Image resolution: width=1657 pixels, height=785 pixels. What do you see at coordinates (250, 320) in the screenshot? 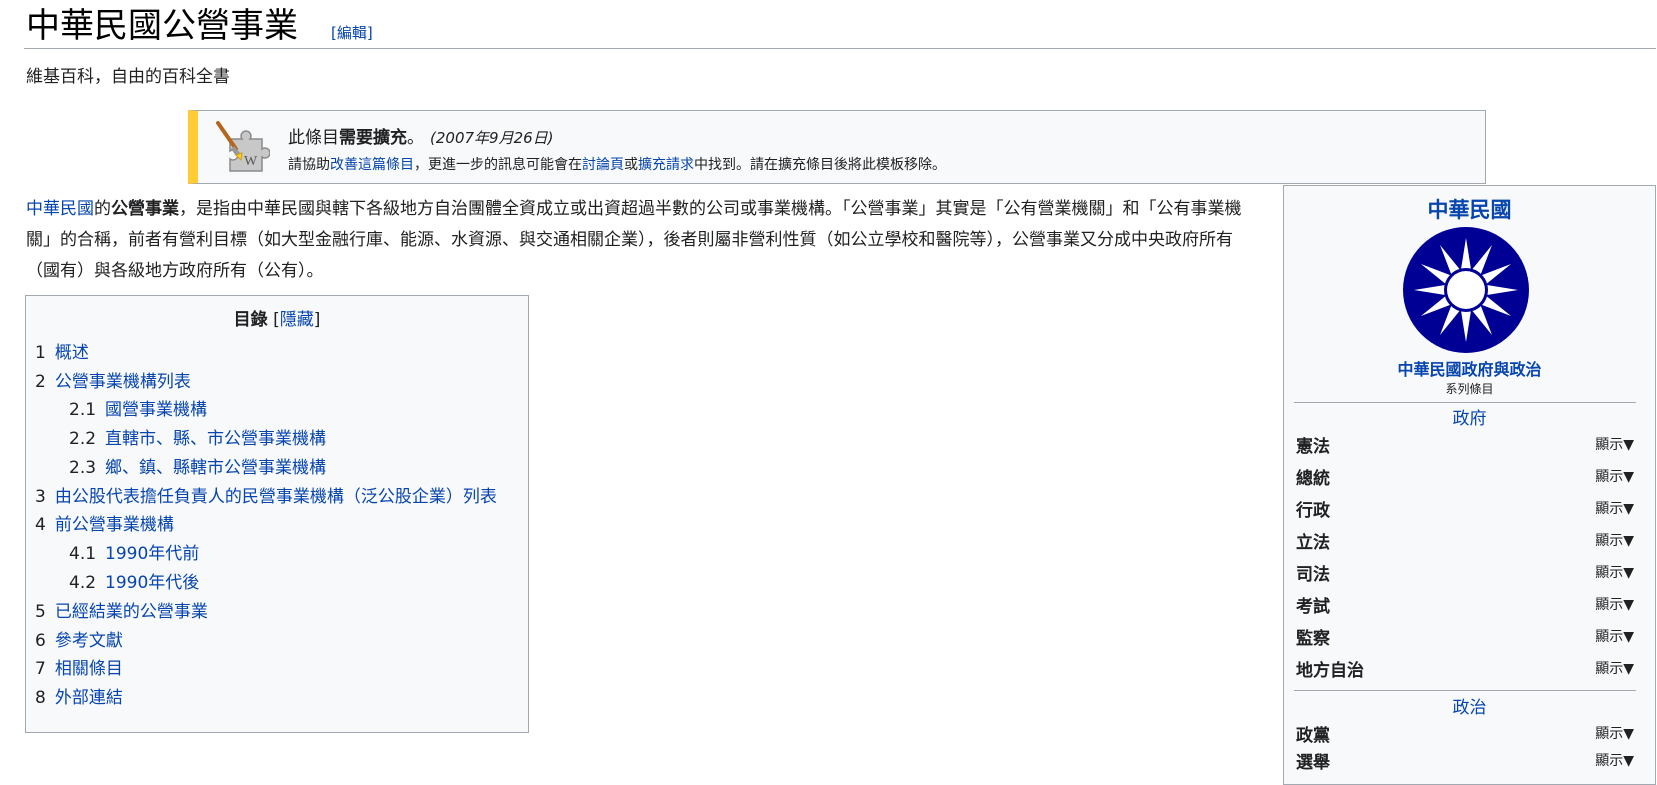
I see `toc-heading: 目錄` at bounding box center [250, 320].